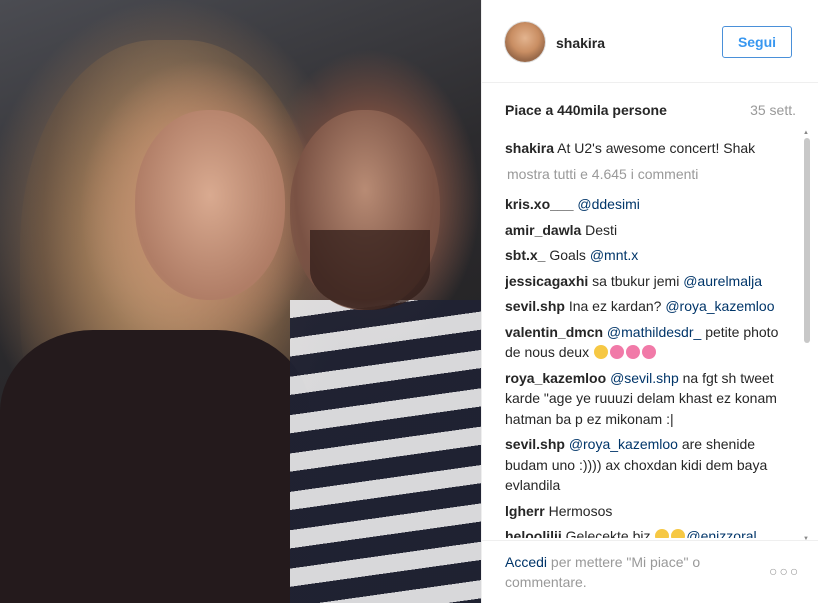 Image resolution: width=818 pixels, height=604 pixels. I want to click on comment-mention: @mnt.x, so click(614, 255).